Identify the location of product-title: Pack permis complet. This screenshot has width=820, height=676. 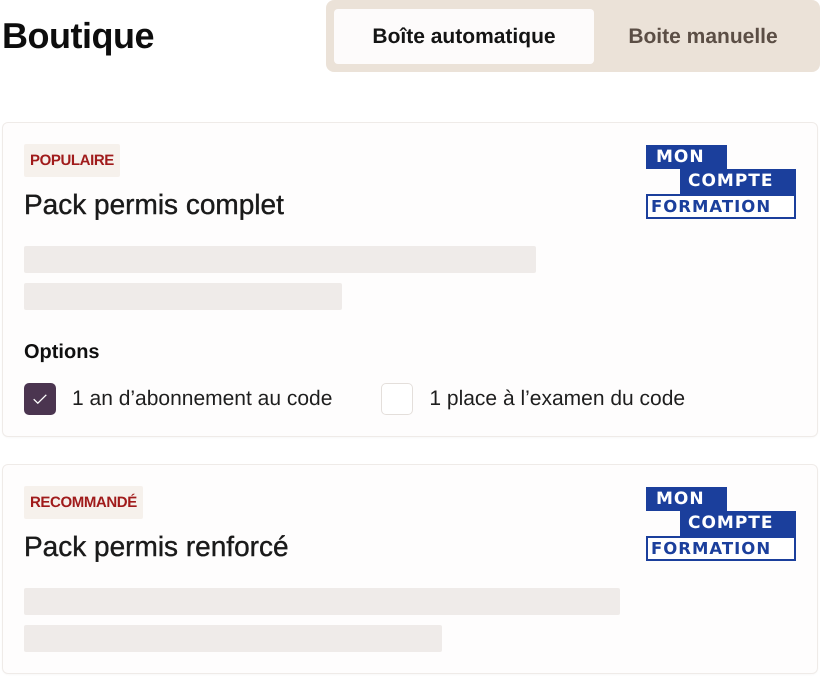
(154, 205).